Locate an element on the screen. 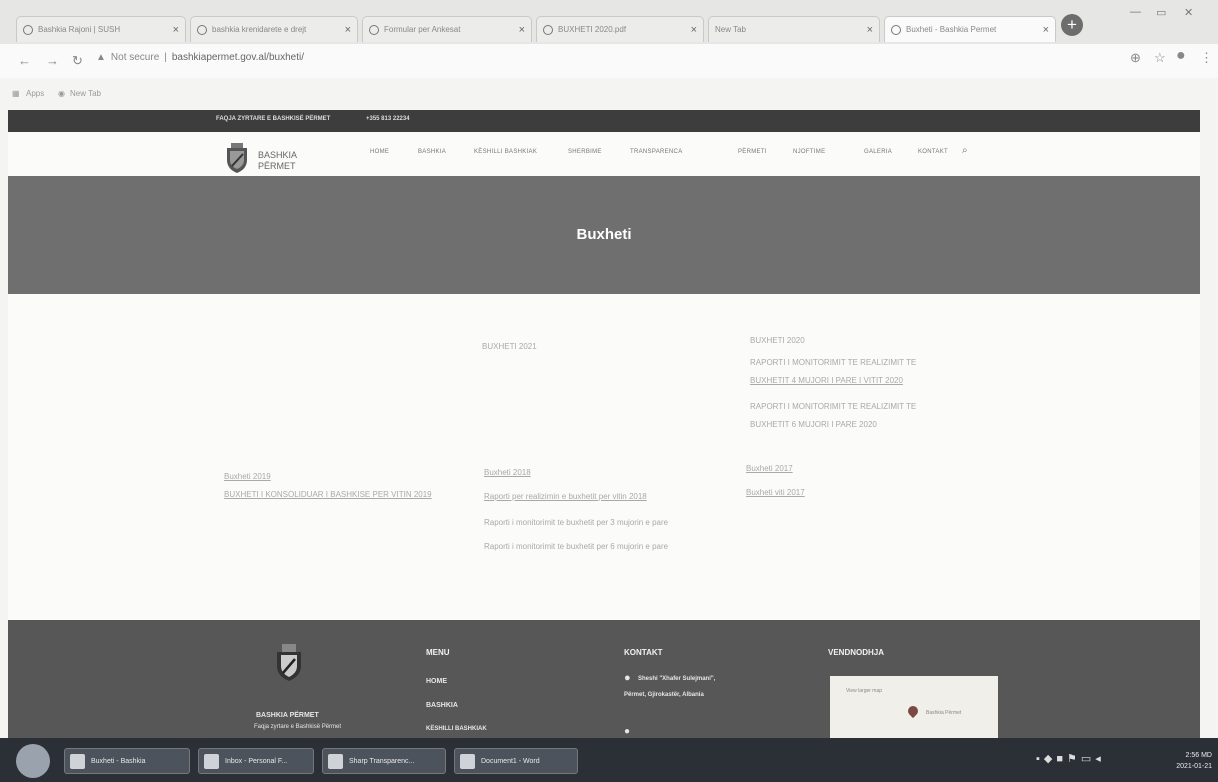  footer-menu-keshilli: KËSHILLI BASHKIAK is located at coordinates (456, 729).